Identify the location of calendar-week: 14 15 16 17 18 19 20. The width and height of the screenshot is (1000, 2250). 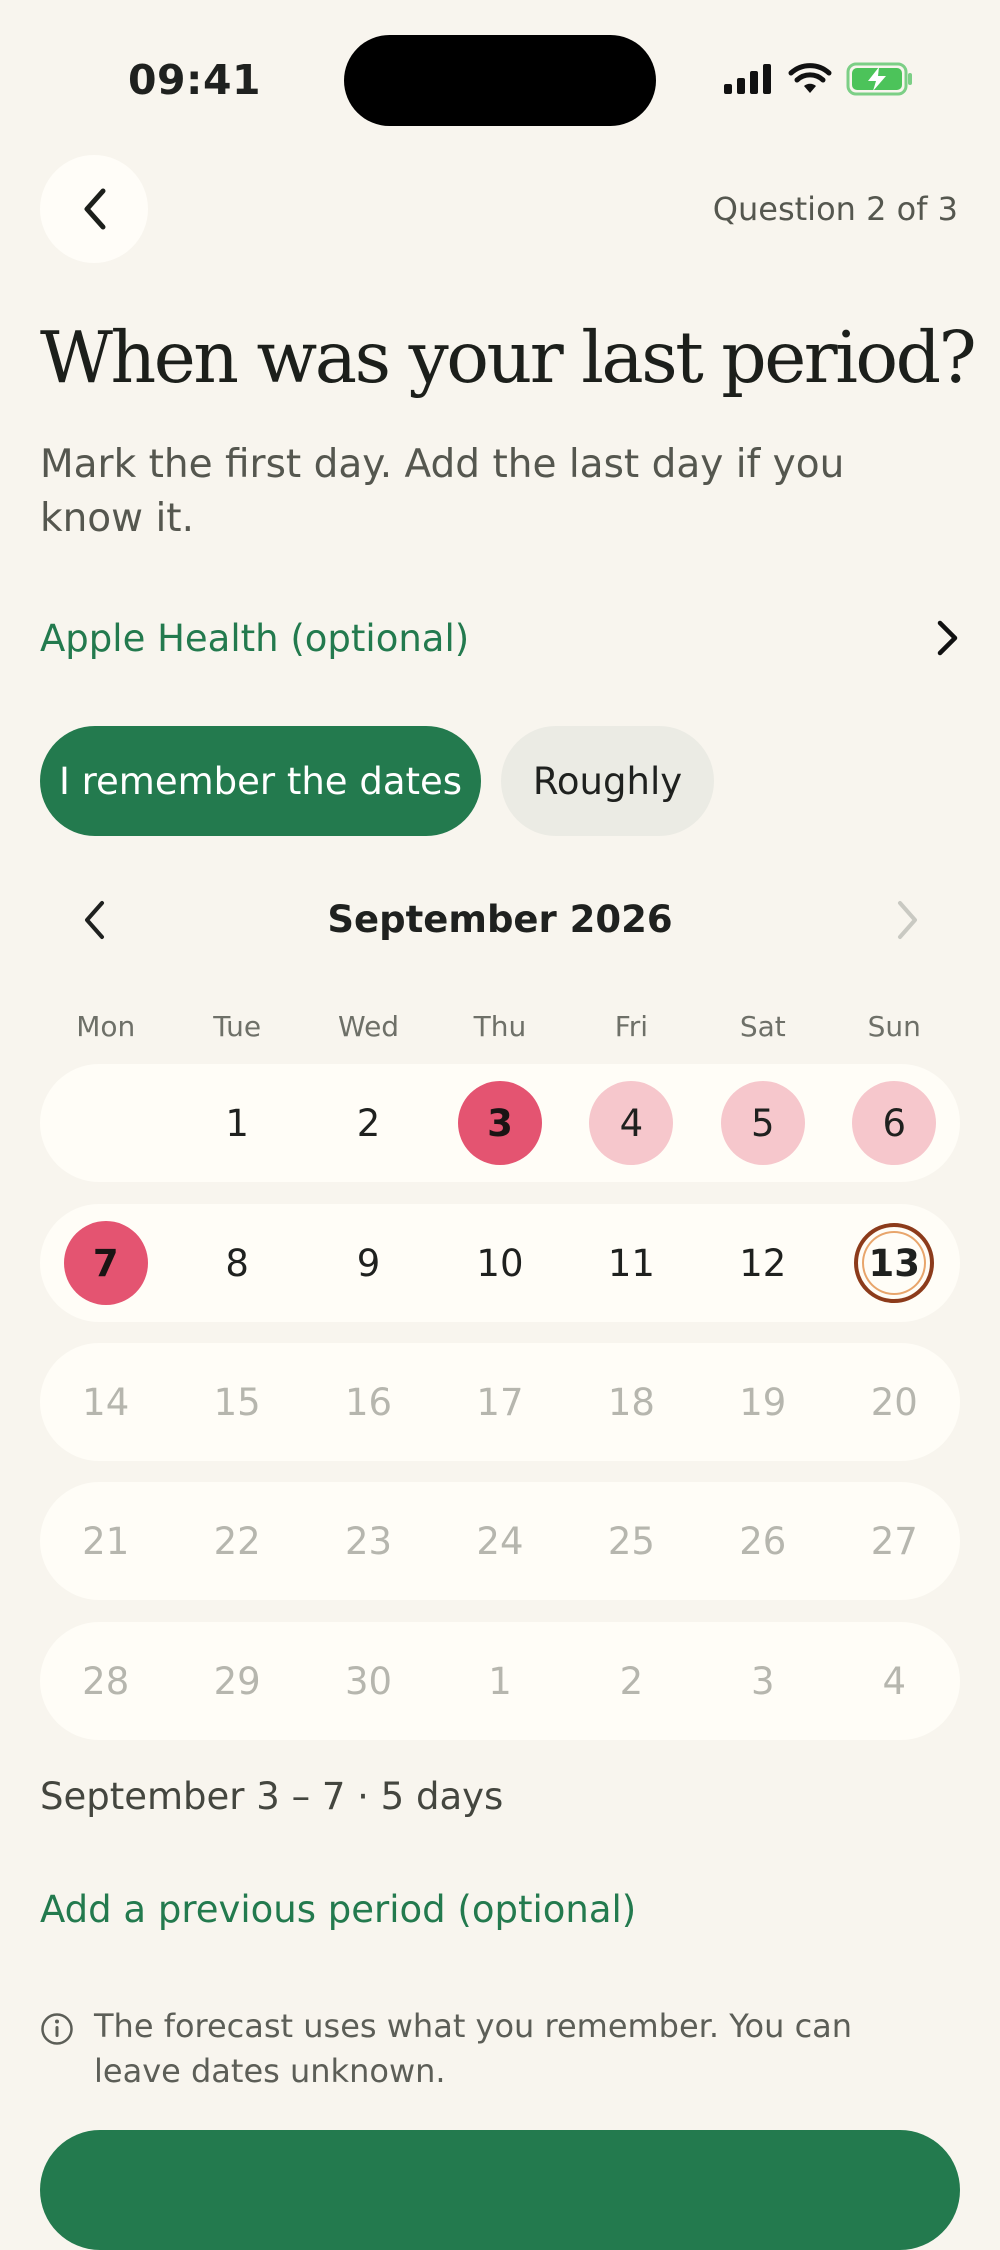
(500, 1402).